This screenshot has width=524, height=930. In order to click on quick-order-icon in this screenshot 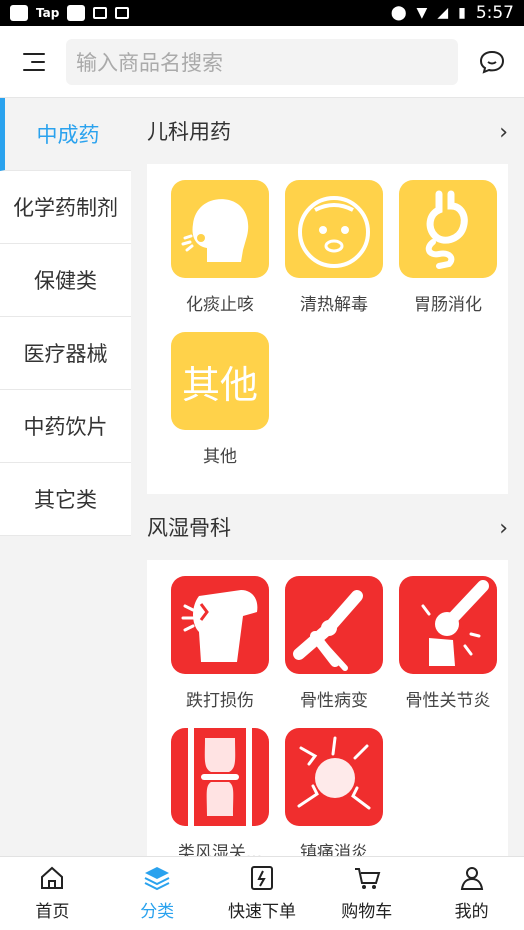, I will do `click(261, 878)`.